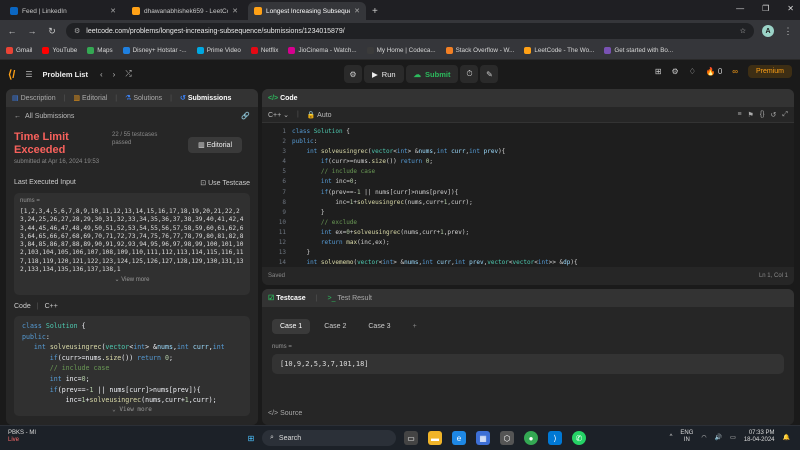  Describe the element at coordinates (768, 31) in the screenshot. I see `profile-avatar: A` at that location.